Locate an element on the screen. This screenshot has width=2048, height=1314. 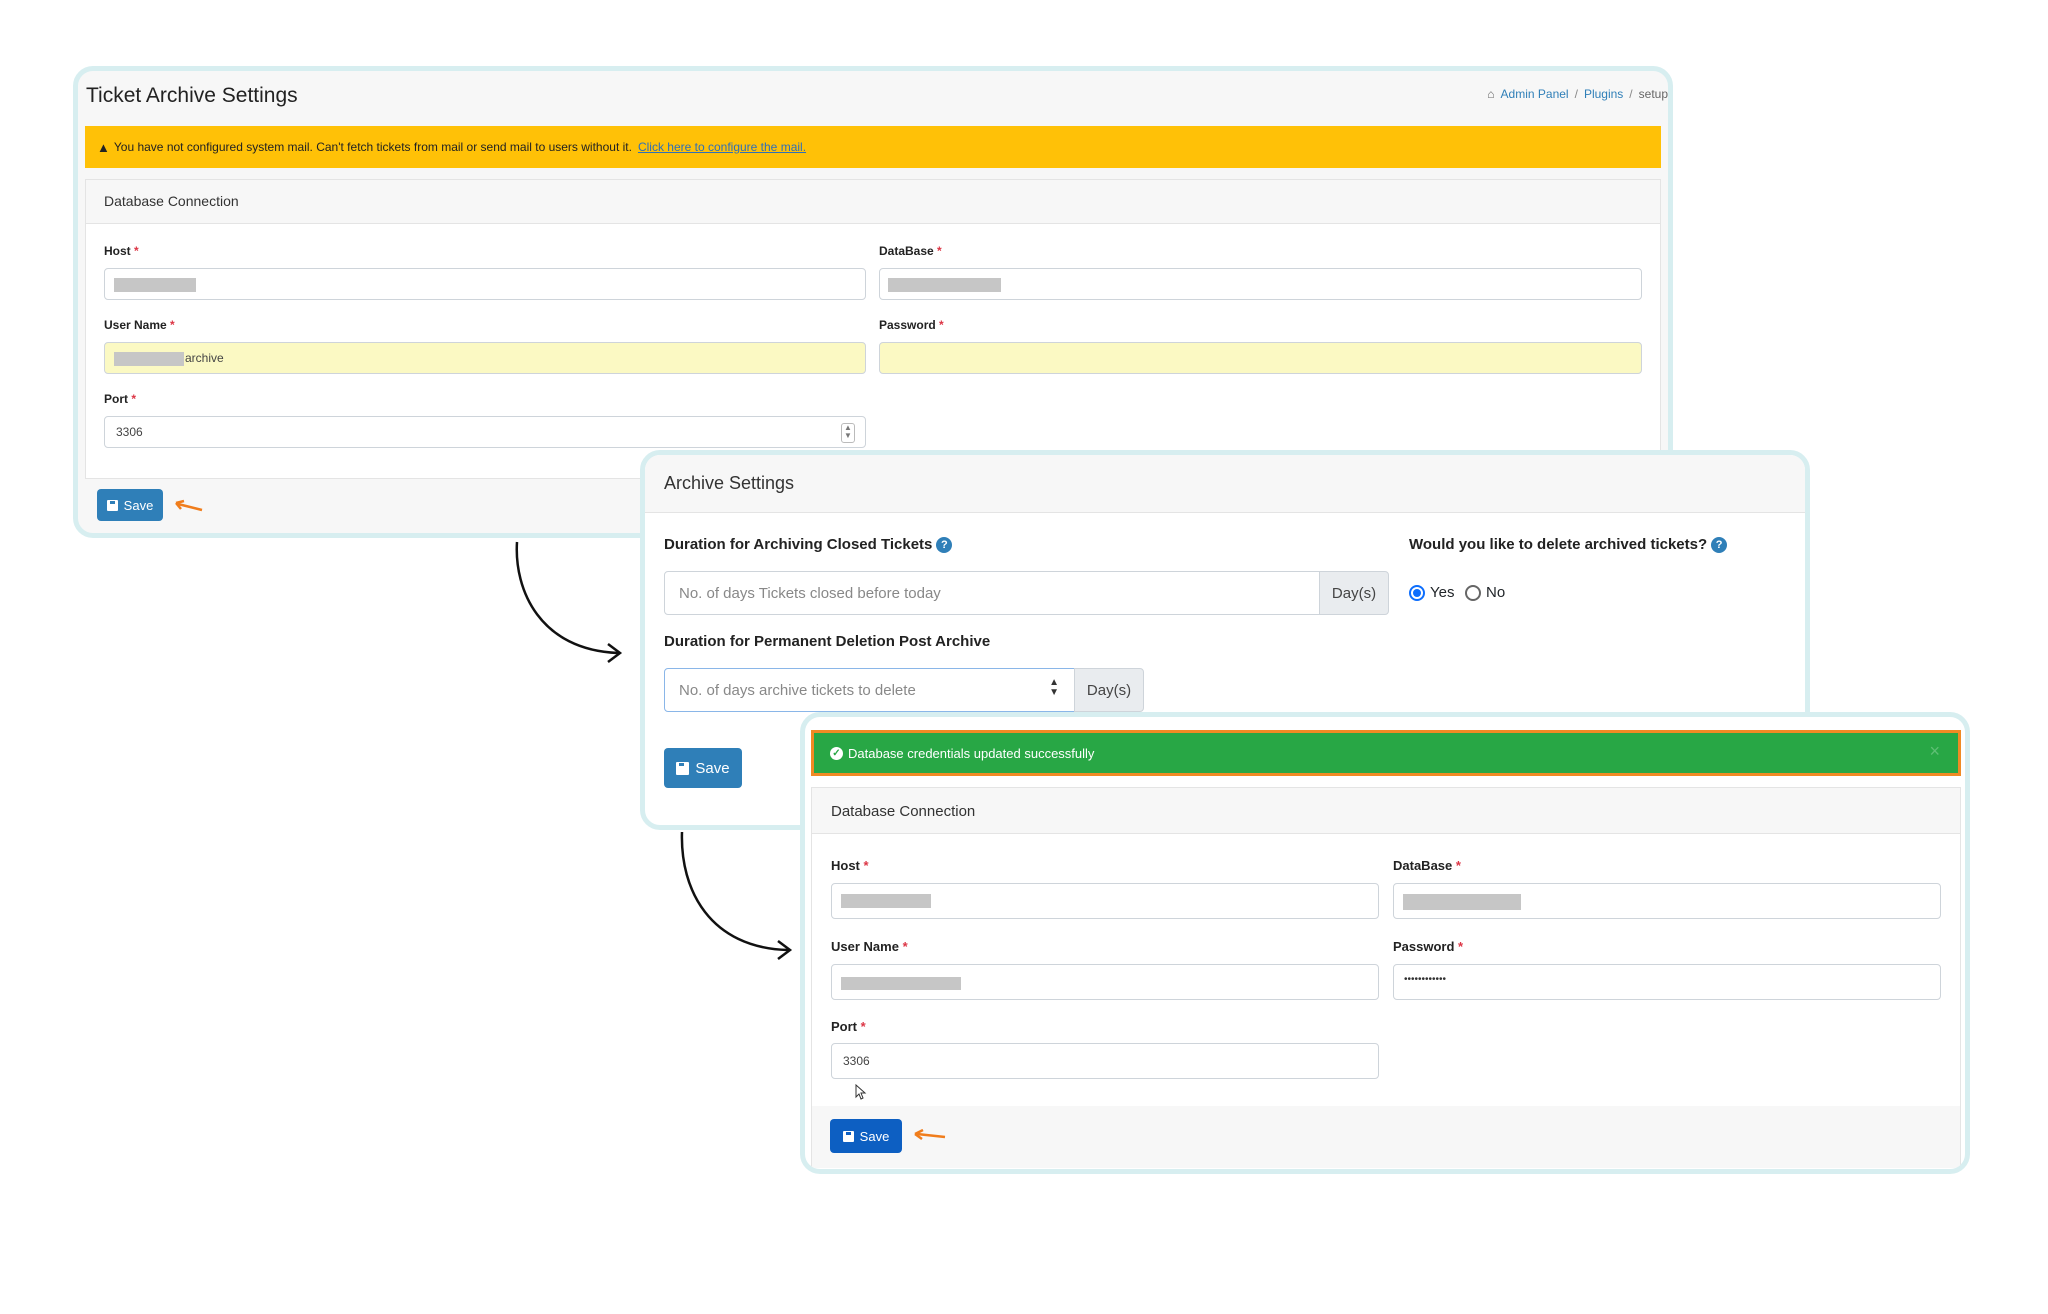
delete-no-radio: No is located at coordinates (1485, 592).